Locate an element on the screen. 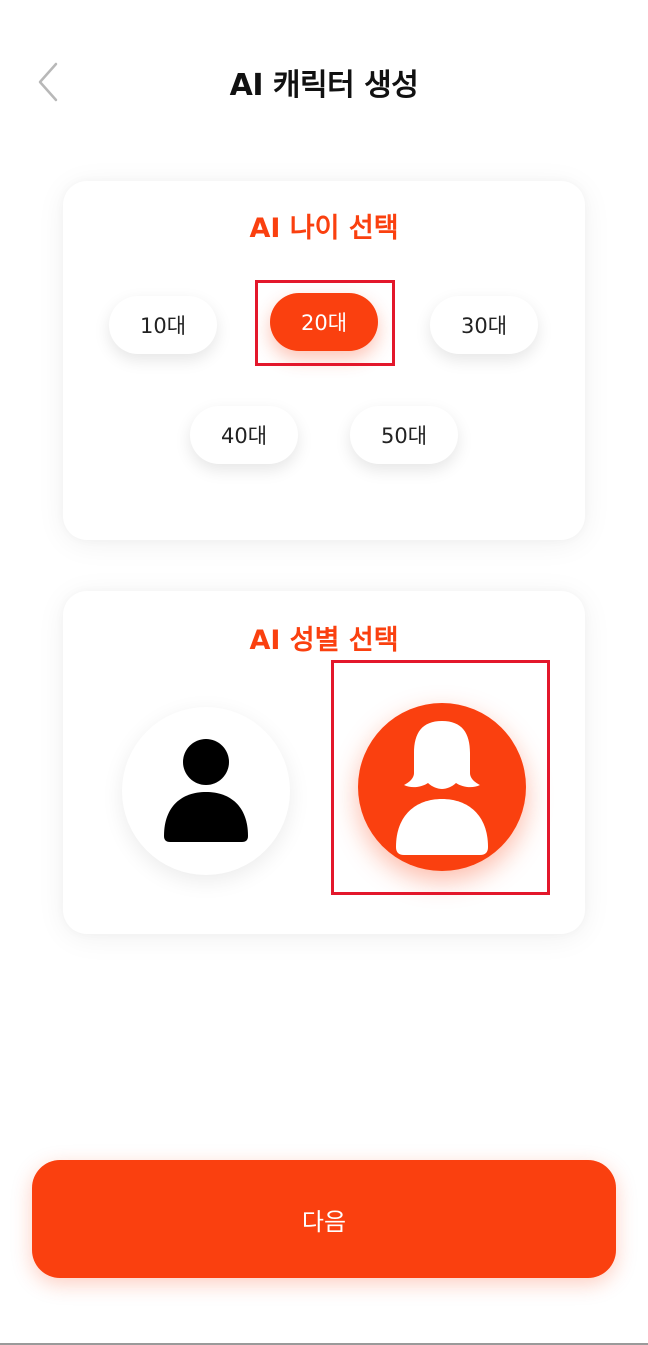  age-section-title: AI 나이 선택 is located at coordinates (324, 228).